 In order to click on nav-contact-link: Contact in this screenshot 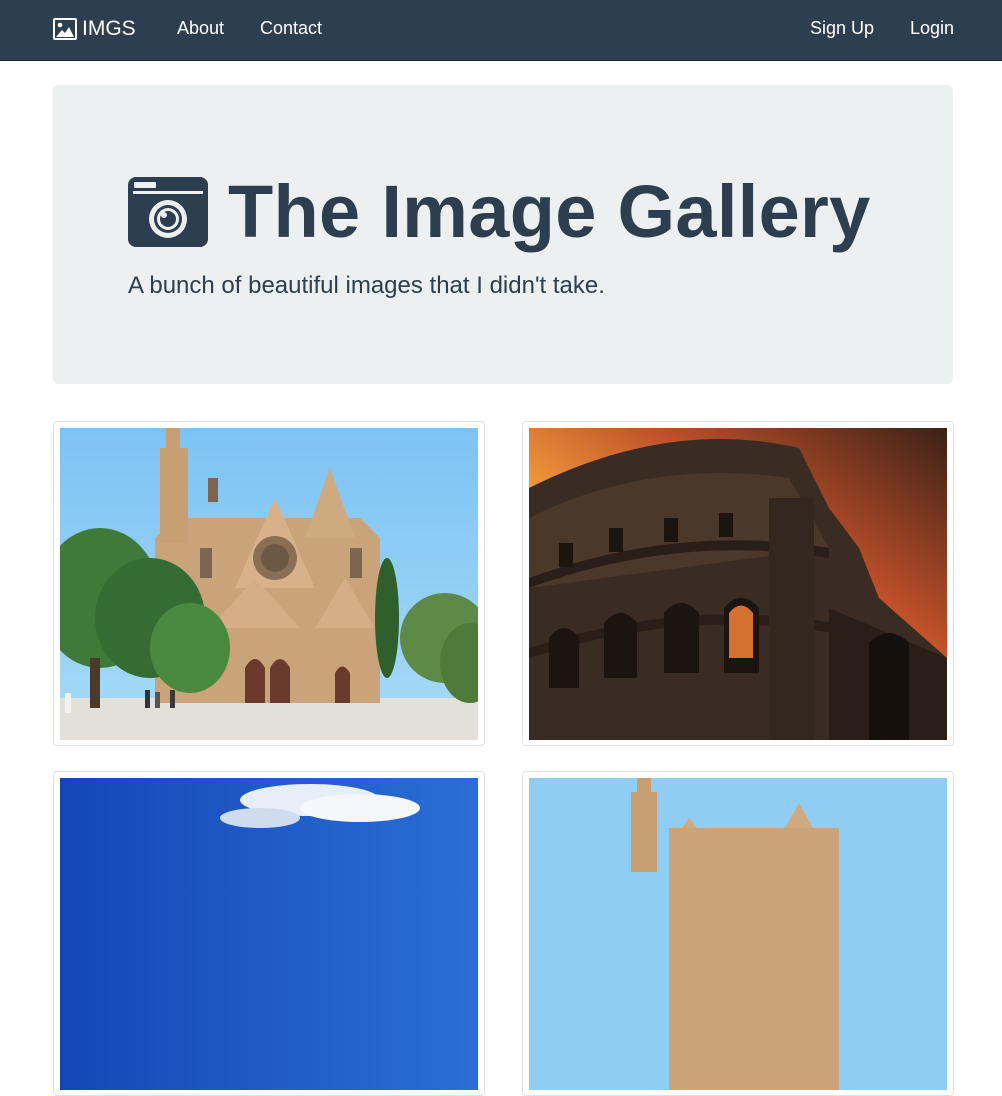, I will do `click(291, 28)`.